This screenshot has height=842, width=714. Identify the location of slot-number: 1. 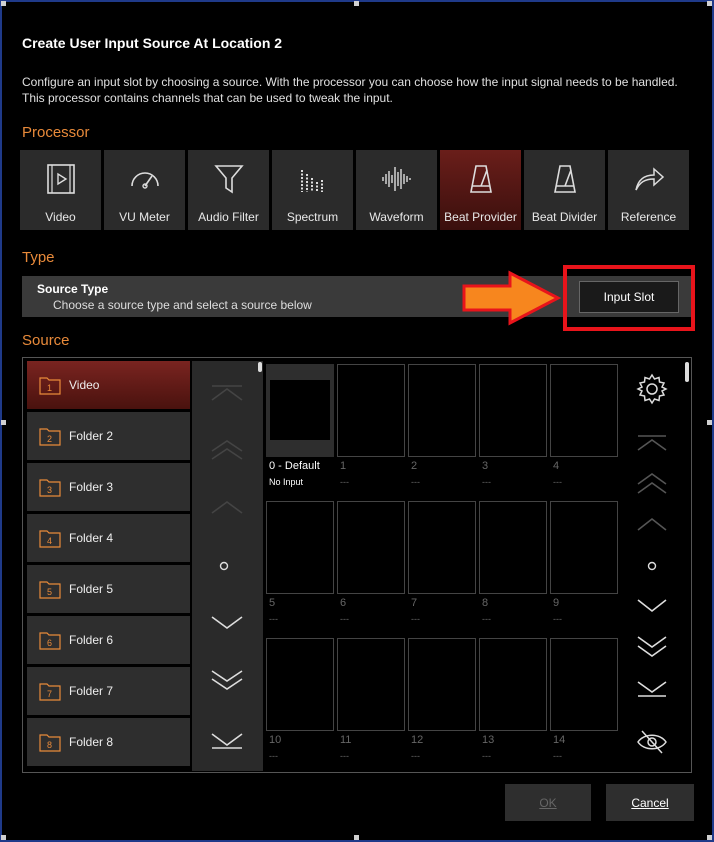
(343, 466).